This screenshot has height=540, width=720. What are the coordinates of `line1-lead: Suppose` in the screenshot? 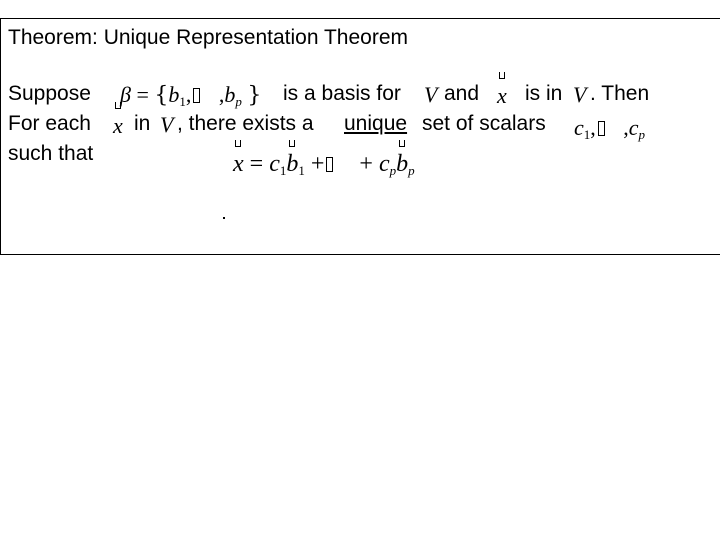 It's located at (49, 93).